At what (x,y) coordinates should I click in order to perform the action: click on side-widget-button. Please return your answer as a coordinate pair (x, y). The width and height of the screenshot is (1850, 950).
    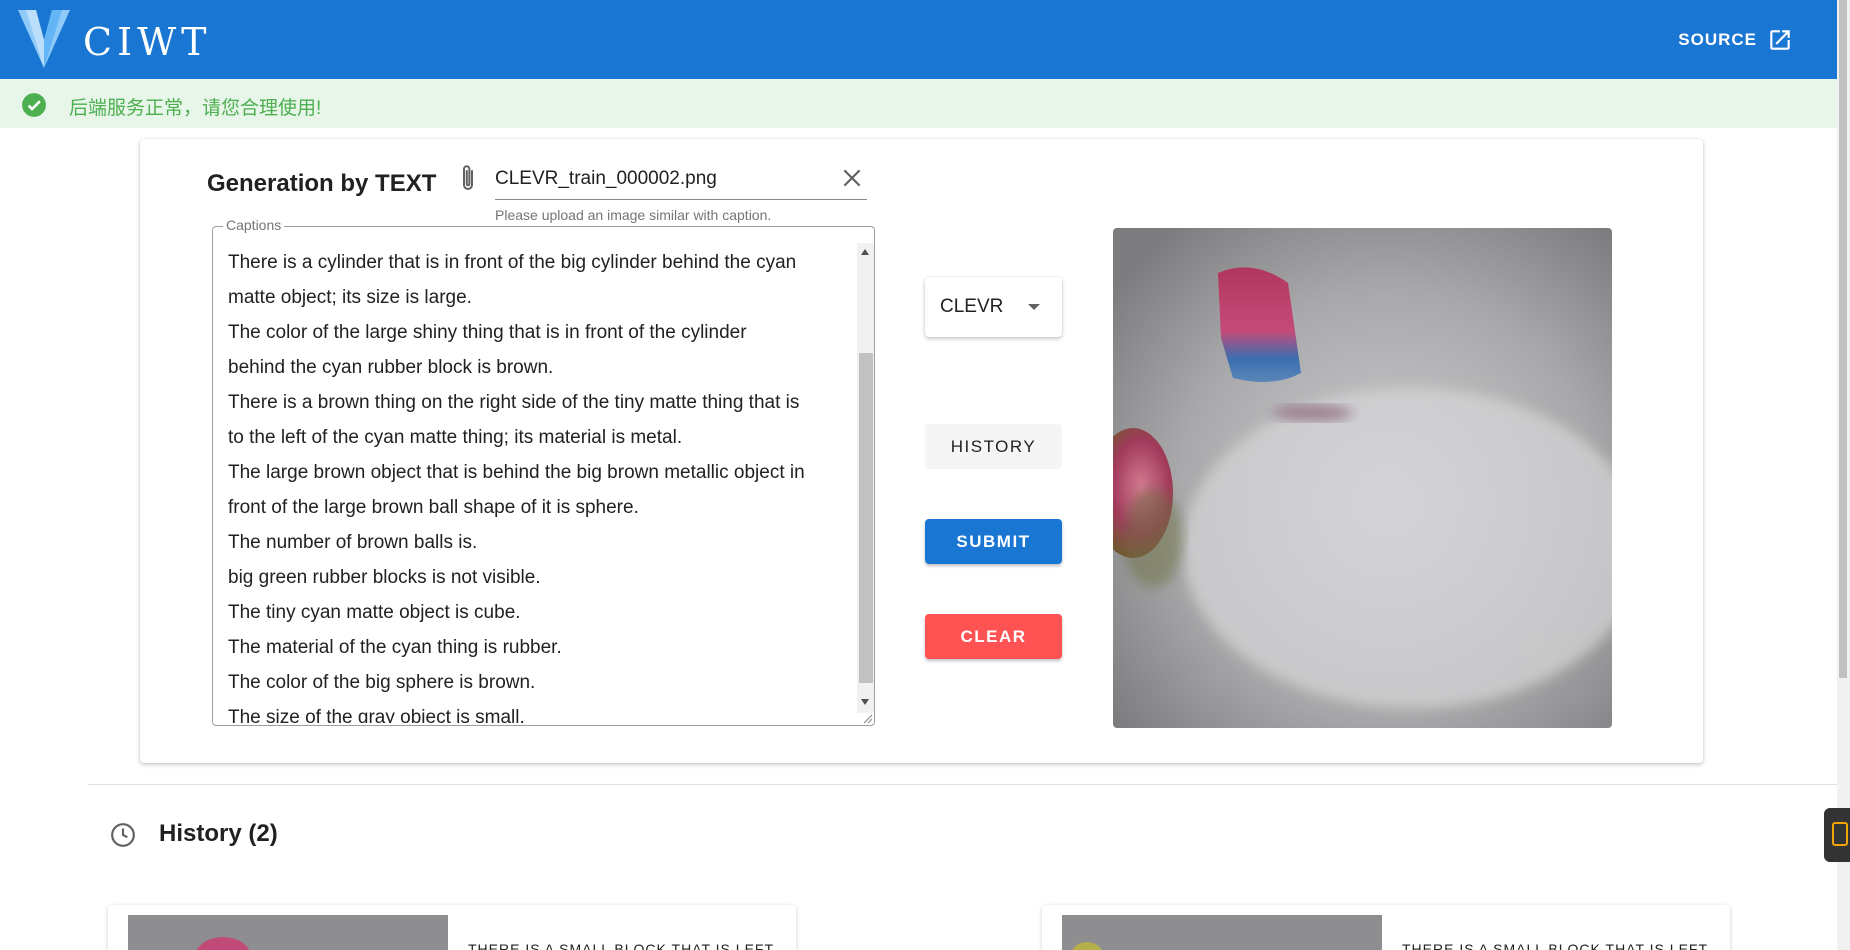
    Looking at the image, I should click on (1837, 835).